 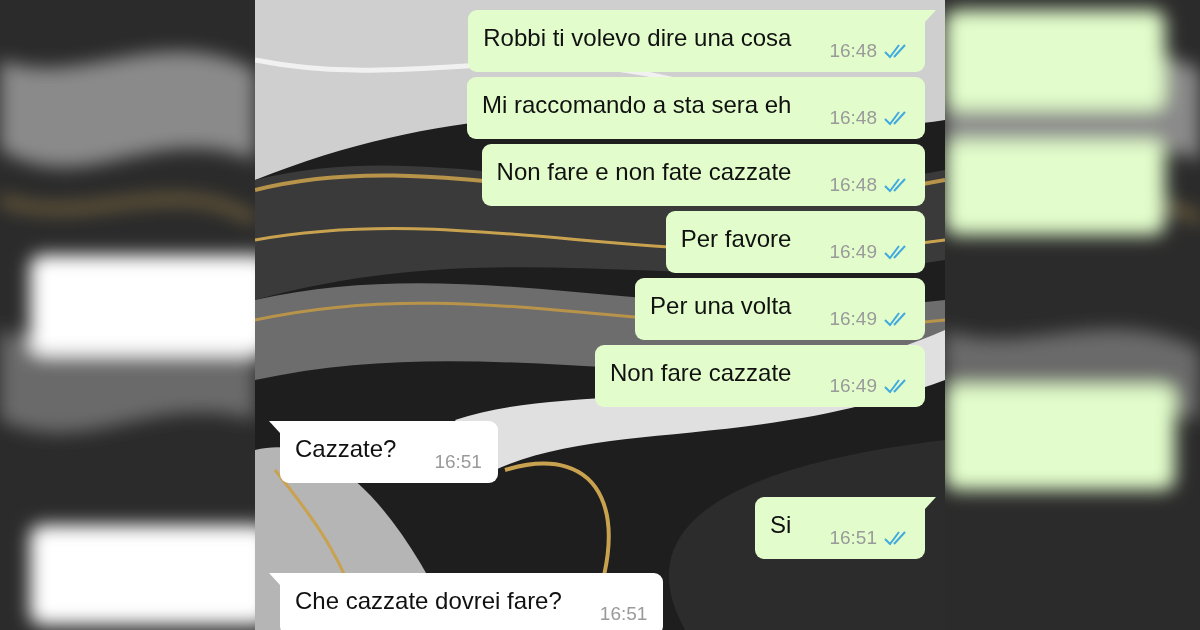 What do you see at coordinates (636, 105) in the screenshot?
I see `message-text: Mi raccomando a sta sera eh` at bounding box center [636, 105].